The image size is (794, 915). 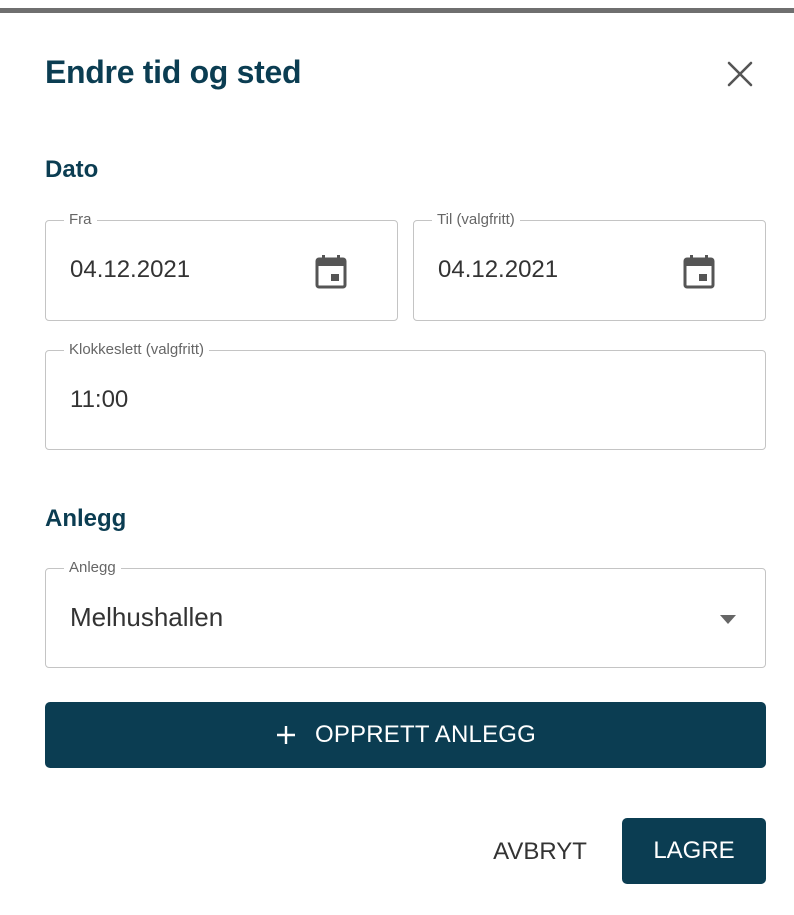 I want to click on save-button: LAGRE, so click(x=694, y=851).